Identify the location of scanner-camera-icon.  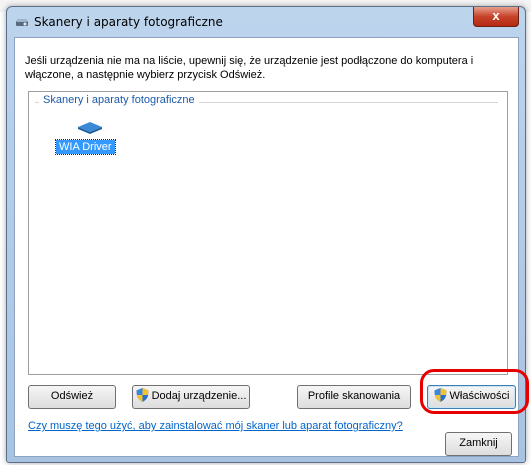
(22, 22).